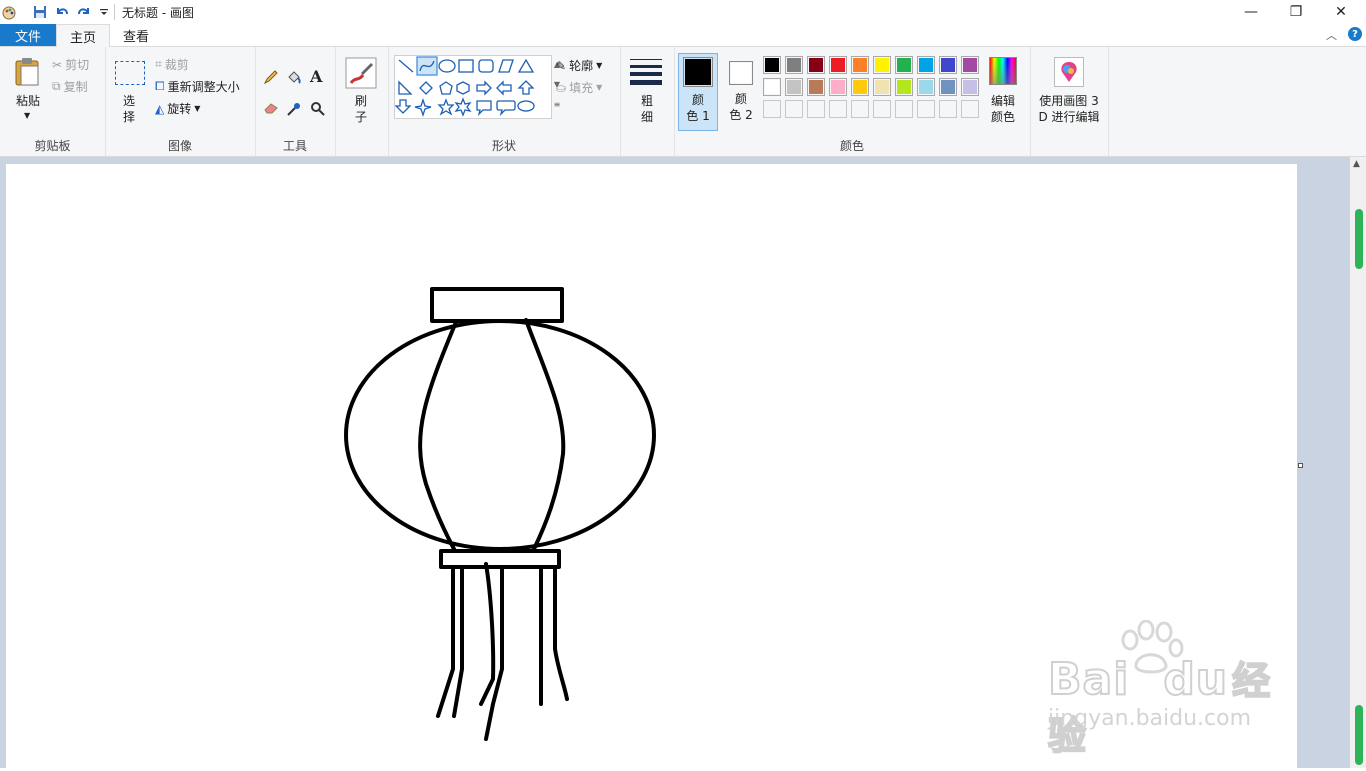 This screenshot has height=771, width=1366. Describe the element at coordinates (599, 87) in the screenshot. I see `fill-dropdown-icon: ▼` at that location.